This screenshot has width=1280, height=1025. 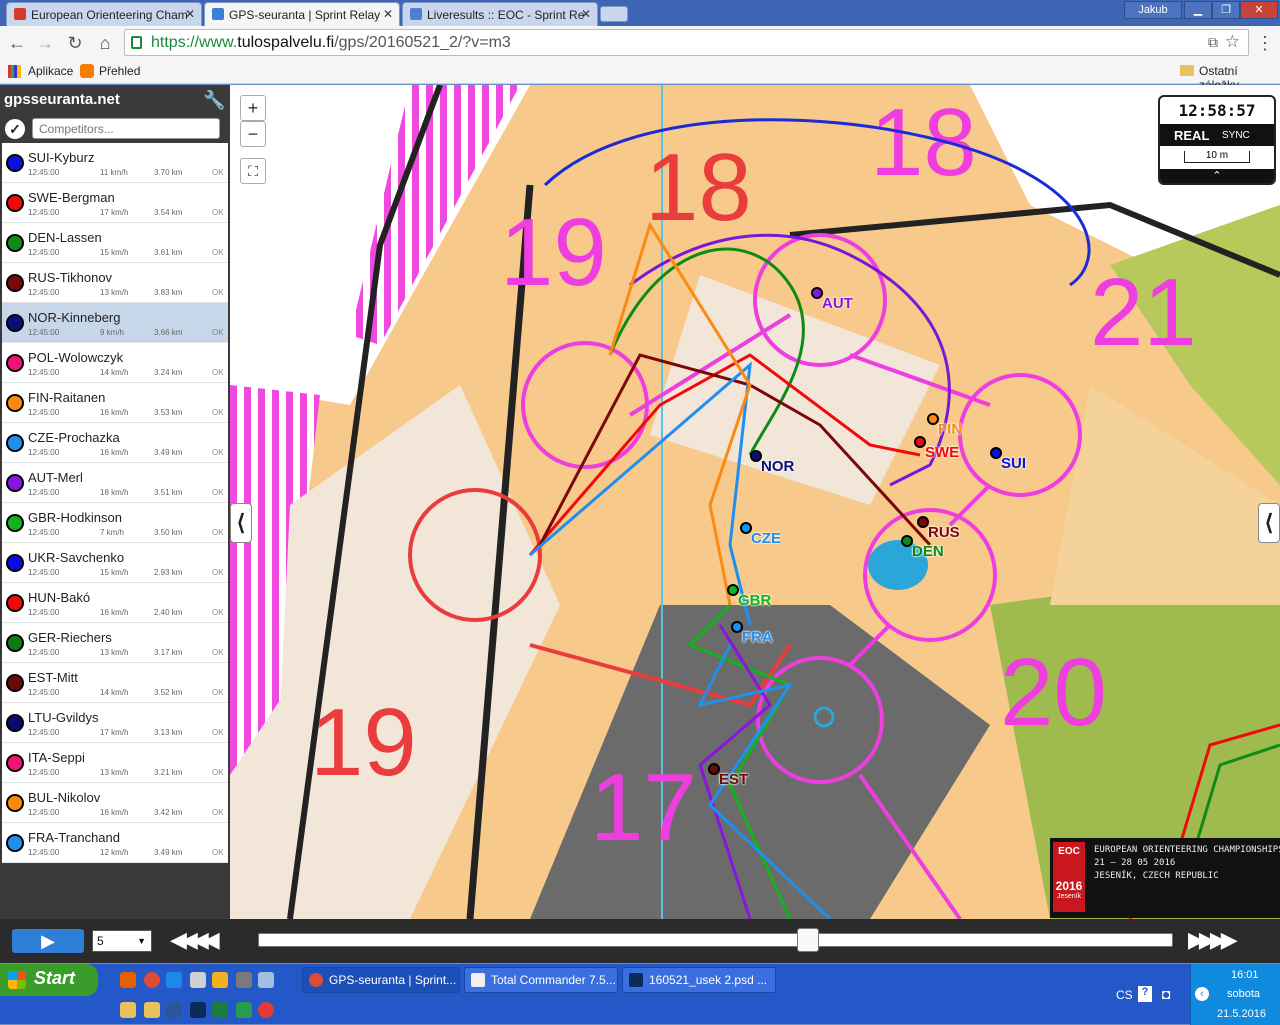 I want to click on competitor-row: EST-Mitt 12:45:00 14 km/h 3.52 km OK, so click(x=115, y=683).